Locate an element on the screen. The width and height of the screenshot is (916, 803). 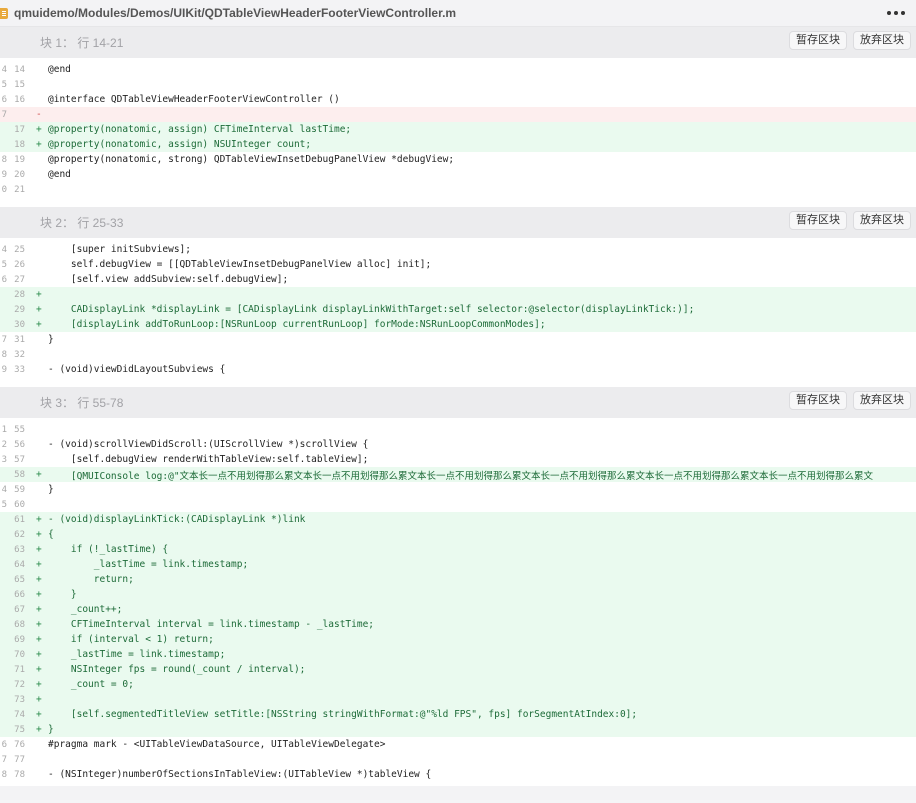
new-line-number: 72 is located at coordinates (19, 684).